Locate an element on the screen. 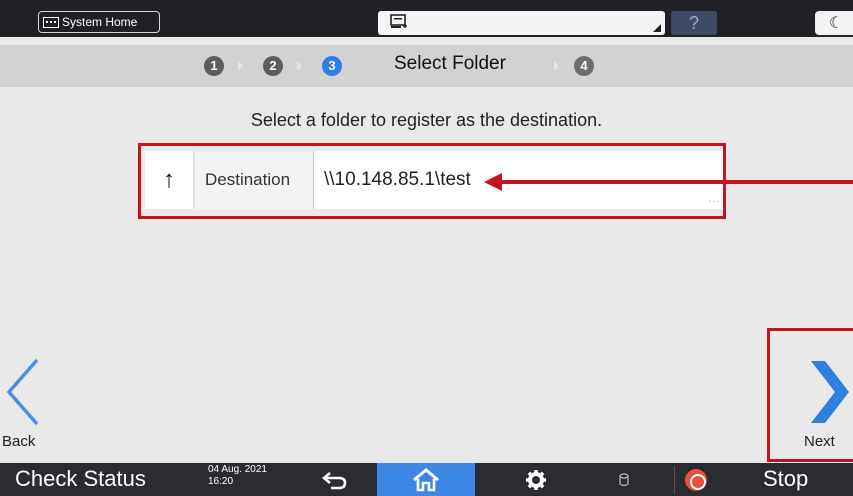 The width and height of the screenshot is (853, 496). next-highlight-box is located at coordinates (810, 395).